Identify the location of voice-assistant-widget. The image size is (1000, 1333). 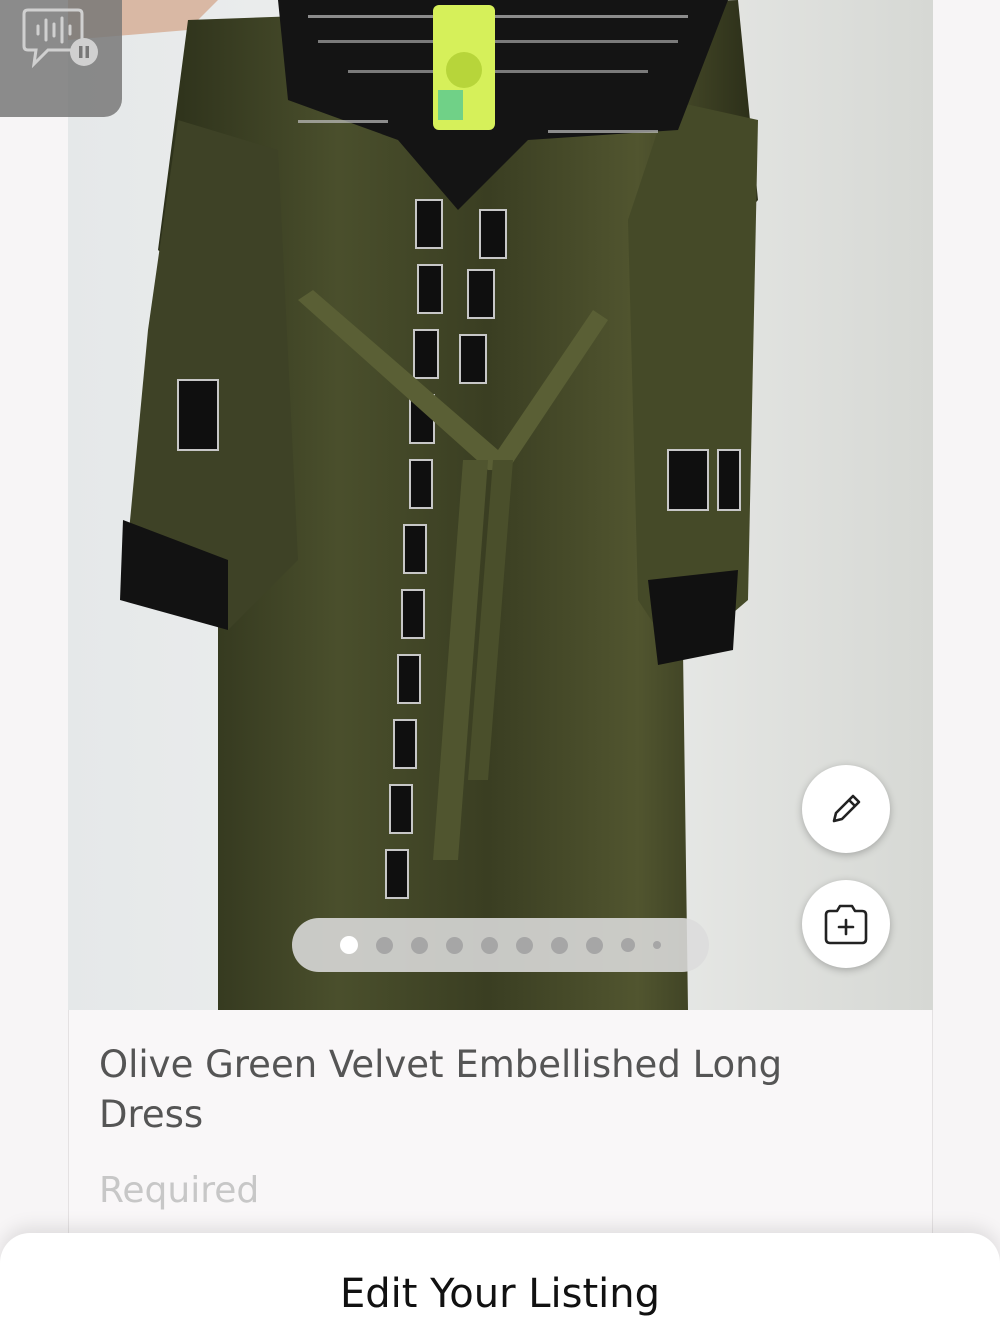
(61, 58).